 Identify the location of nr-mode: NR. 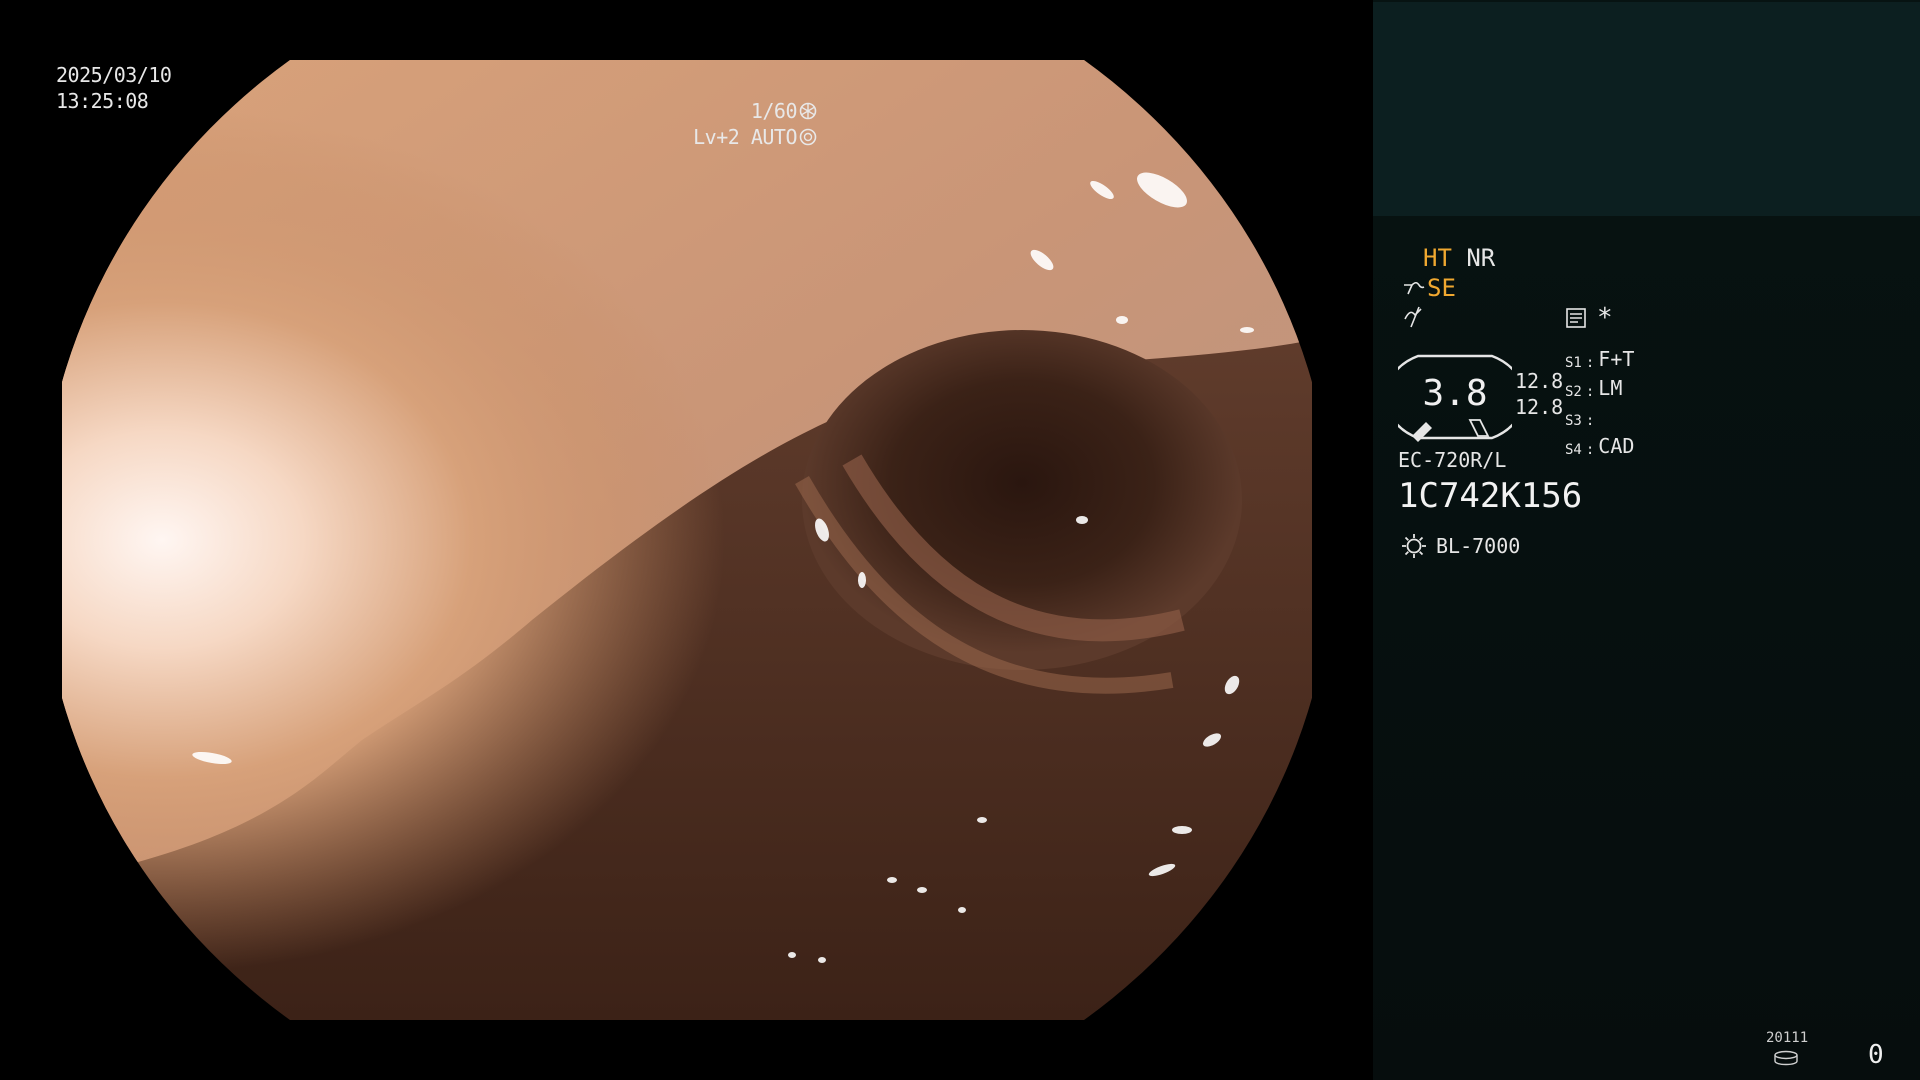
(1481, 258).